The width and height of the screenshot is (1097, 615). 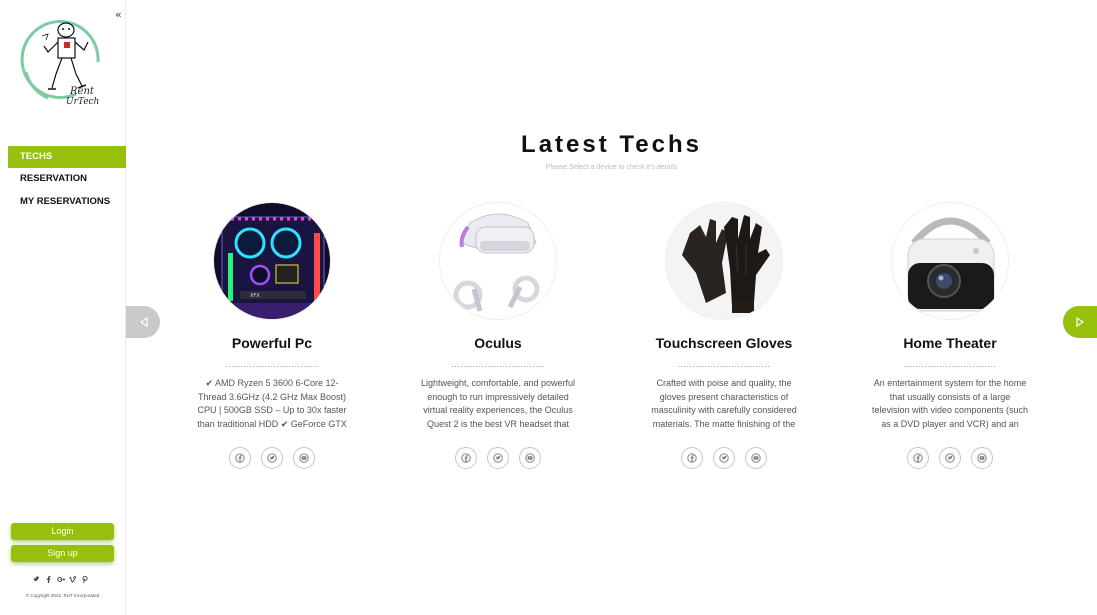 What do you see at coordinates (950, 343) in the screenshot?
I see `card-title: Home Theater` at bounding box center [950, 343].